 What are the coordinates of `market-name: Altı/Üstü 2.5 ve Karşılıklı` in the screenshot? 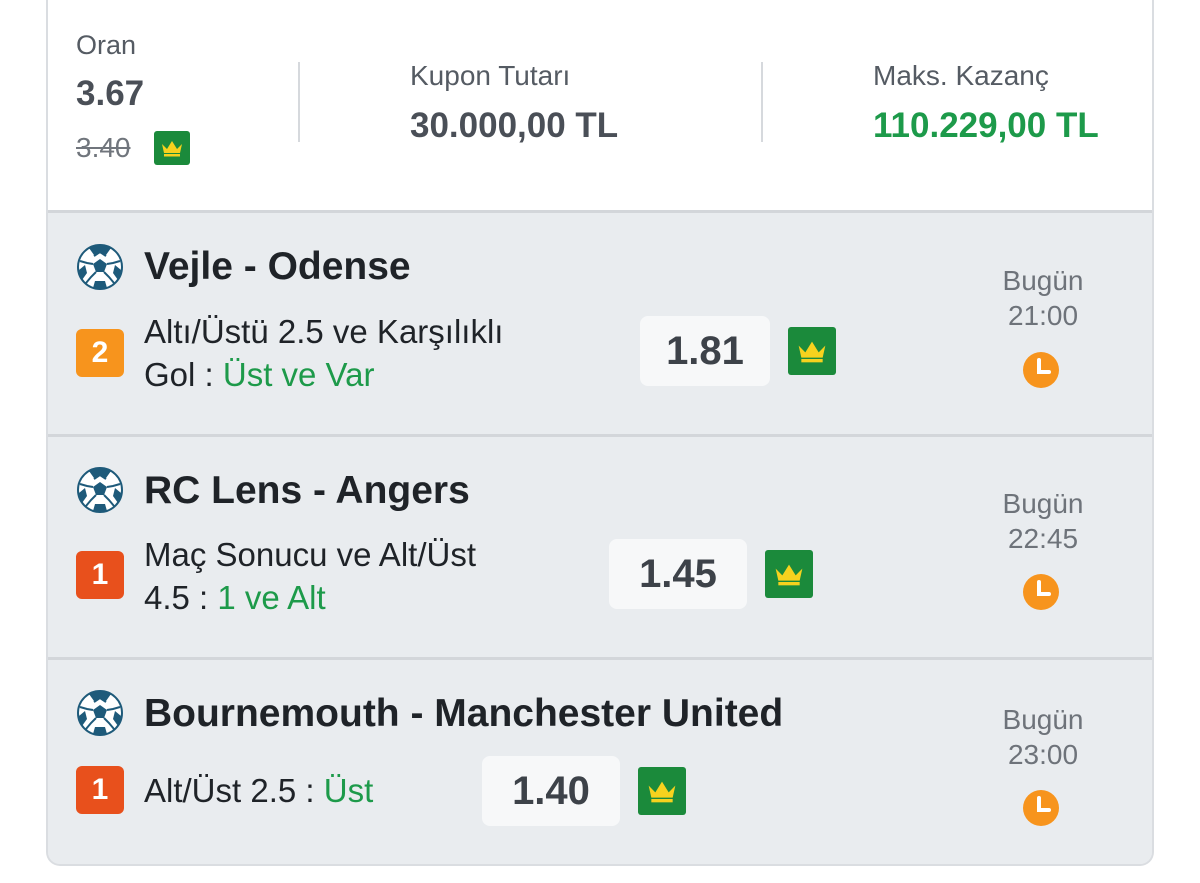 It's located at (324, 331).